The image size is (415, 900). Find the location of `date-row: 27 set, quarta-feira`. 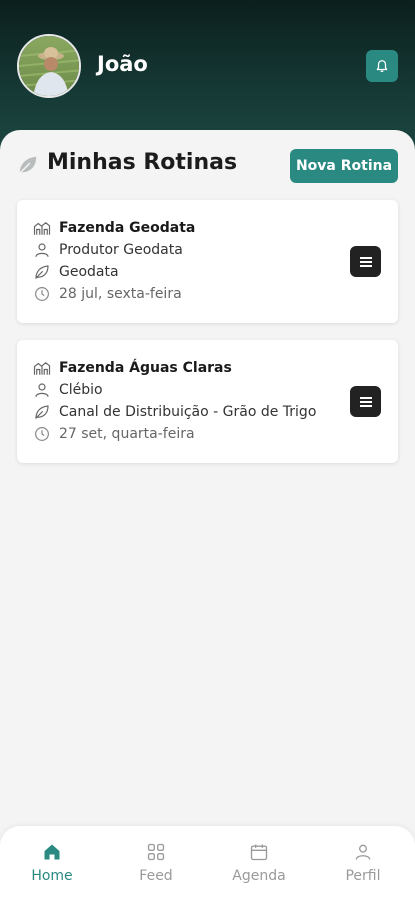

date-row: 27 set, quarta-feira is located at coordinates (114, 434).